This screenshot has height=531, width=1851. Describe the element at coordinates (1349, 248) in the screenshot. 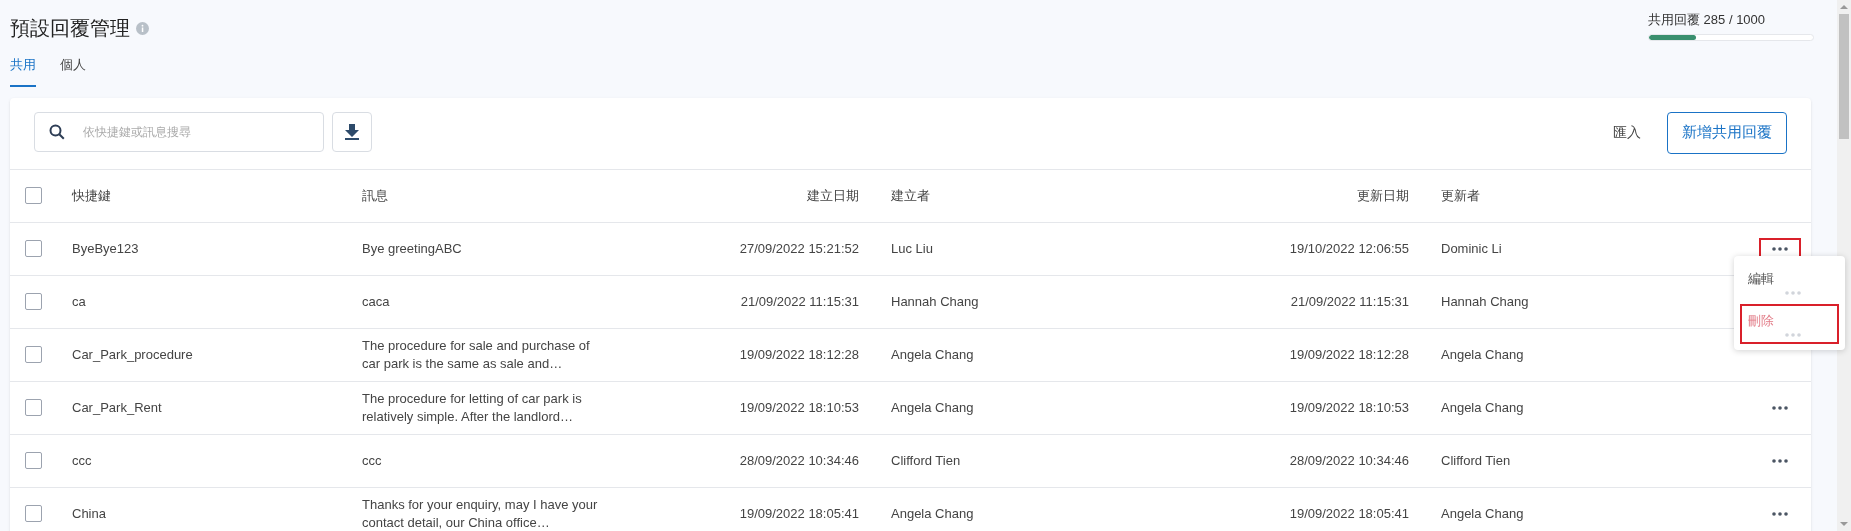

I see `table-cell-text: 19/10/2022 12:06:55` at that location.